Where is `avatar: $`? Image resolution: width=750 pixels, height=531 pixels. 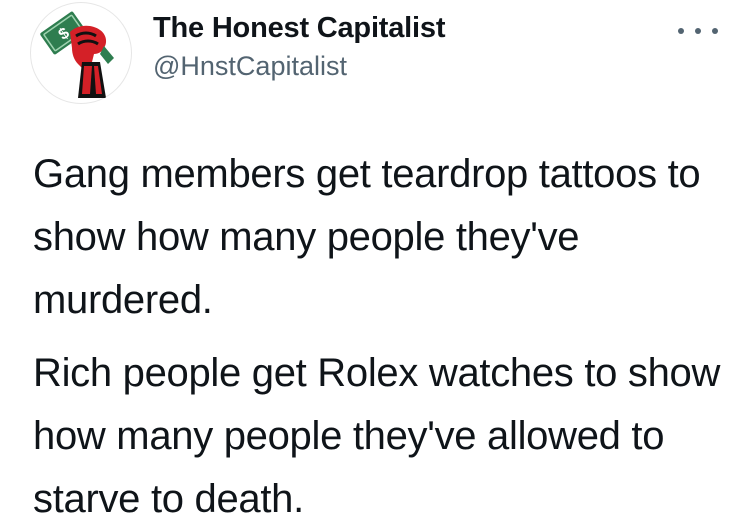
avatar: $ is located at coordinates (81, 53).